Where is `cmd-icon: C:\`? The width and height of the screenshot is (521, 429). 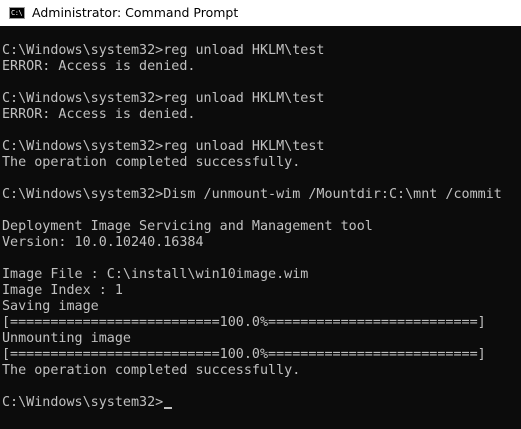
cmd-icon: C:\ is located at coordinates (17, 13).